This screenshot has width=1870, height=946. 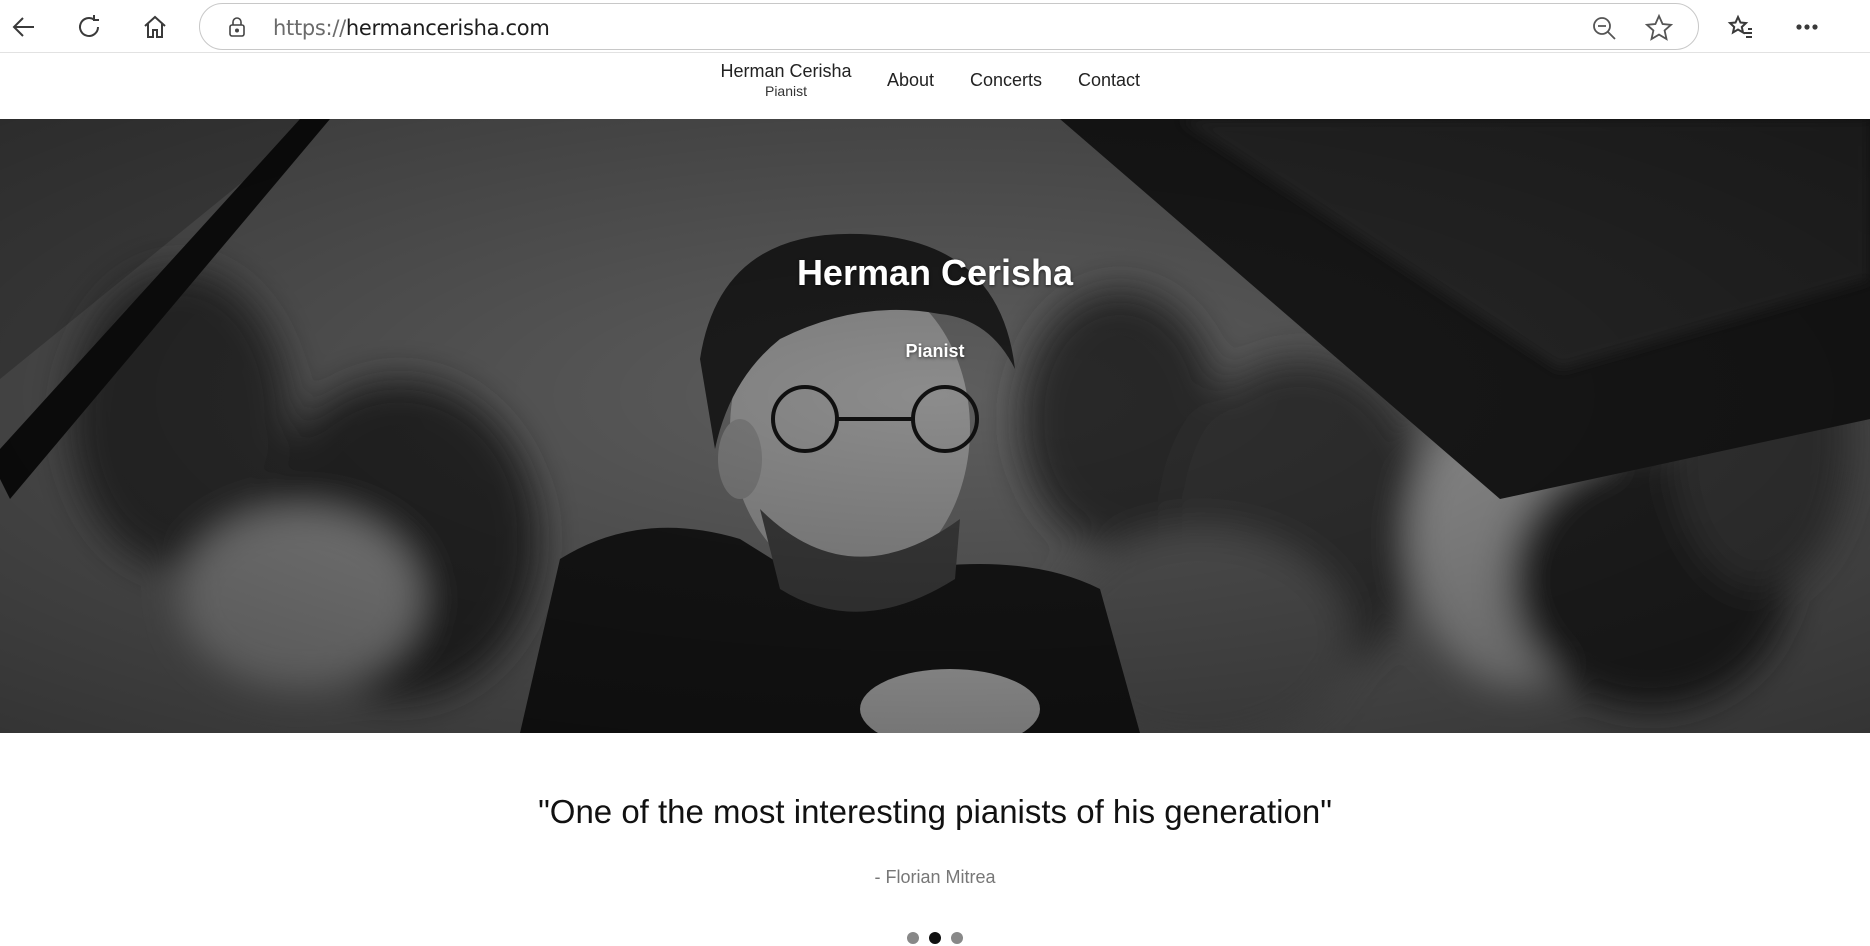 I want to click on nav-about: About, so click(x=910, y=80).